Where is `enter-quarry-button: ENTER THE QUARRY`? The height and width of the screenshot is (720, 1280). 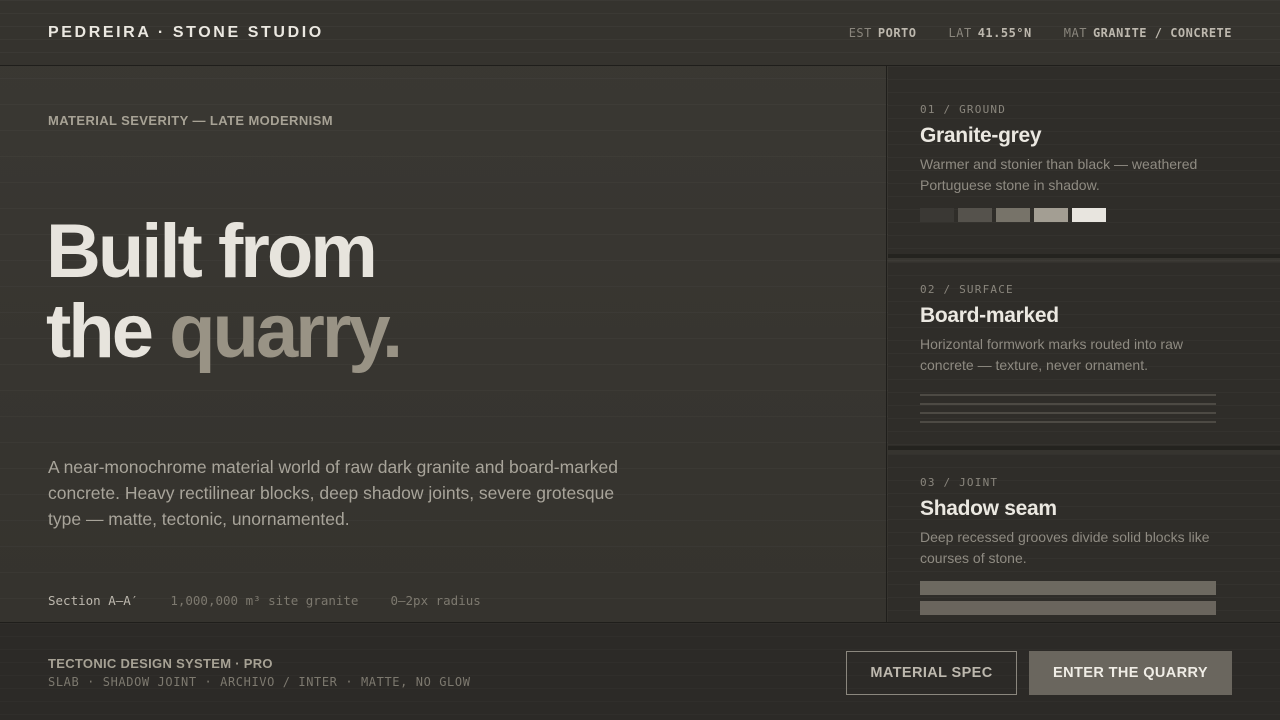 enter-quarry-button: ENTER THE QUARRY is located at coordinates (1130, 673).